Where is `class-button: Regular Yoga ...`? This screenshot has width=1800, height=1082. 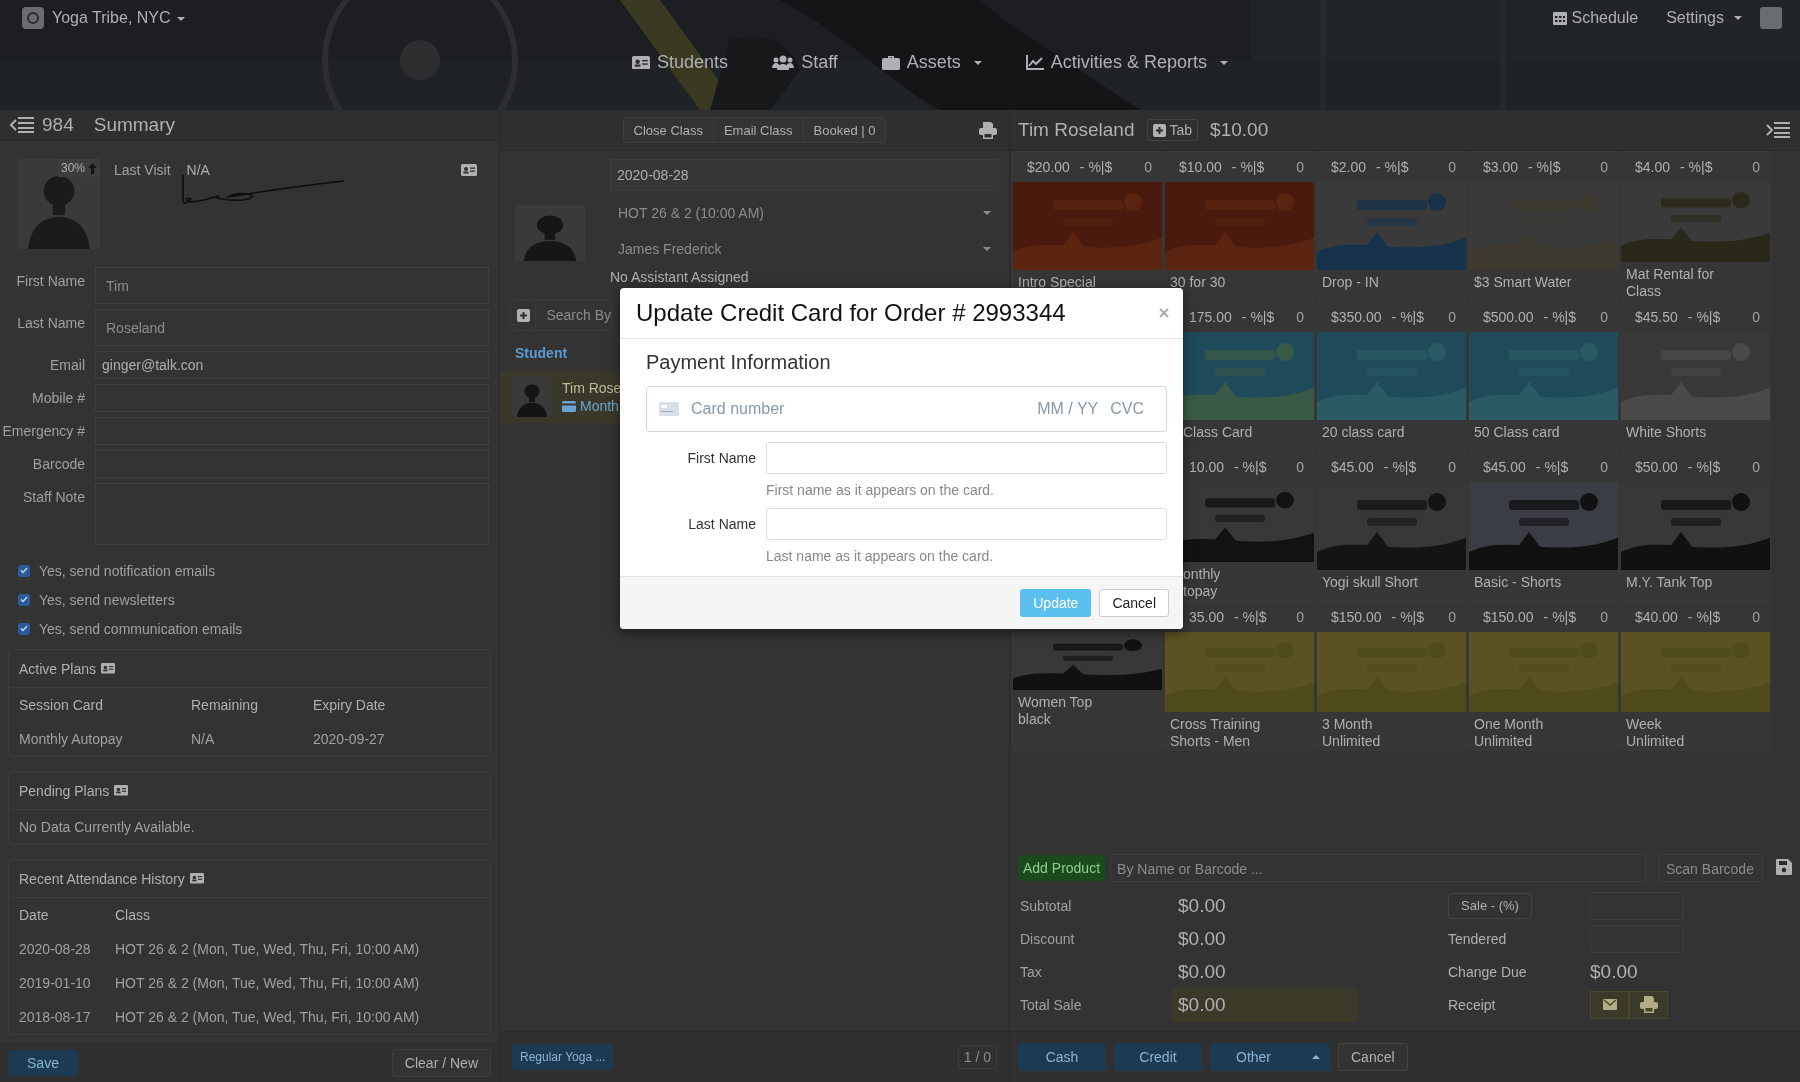
class-button: Regular Yoga ... is located at coordinates (563, 1057).